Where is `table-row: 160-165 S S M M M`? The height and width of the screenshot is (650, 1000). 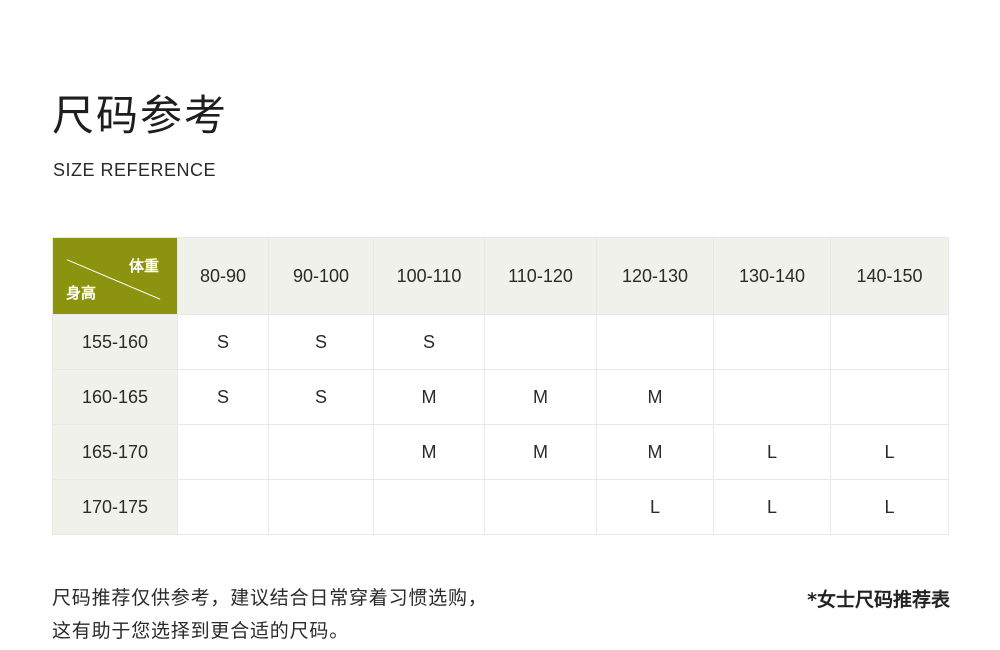
table-row: 160-165 S S M M M is located at coordinates (500, 397).